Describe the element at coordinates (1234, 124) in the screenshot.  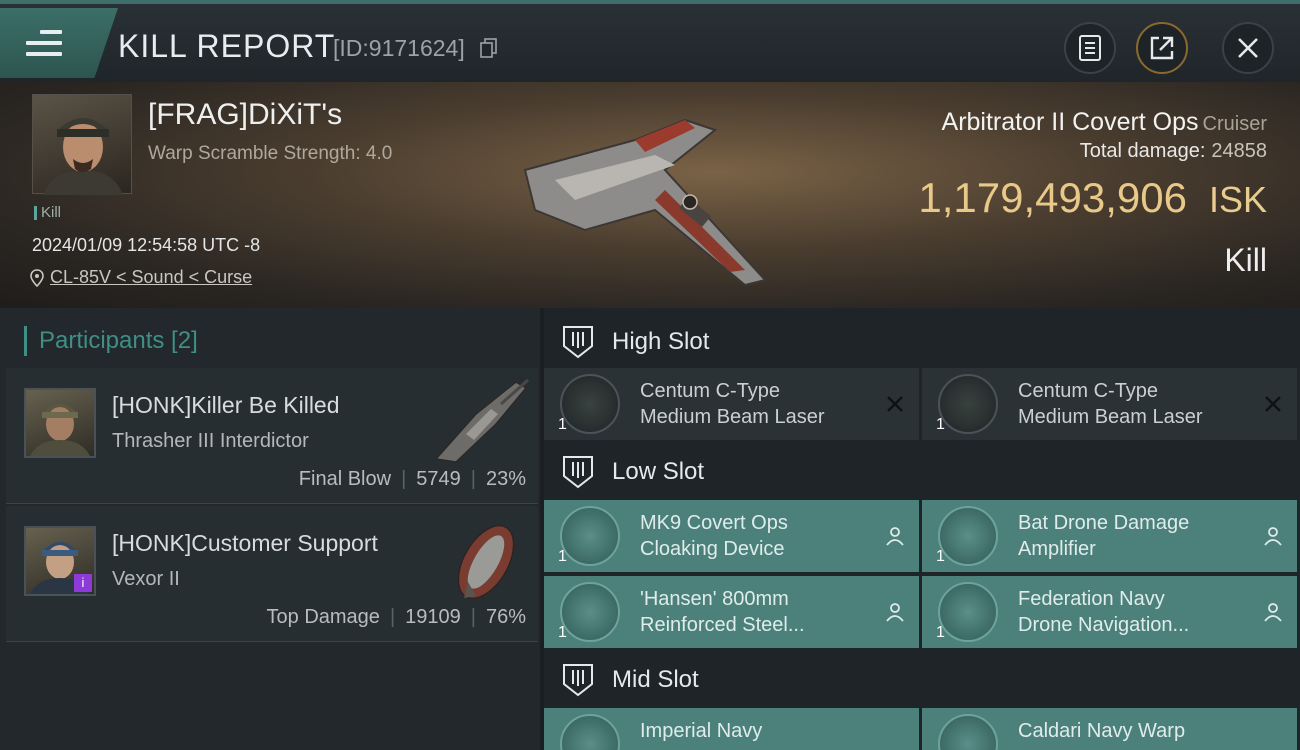
I see `ship-class: Cruiser` at that location.